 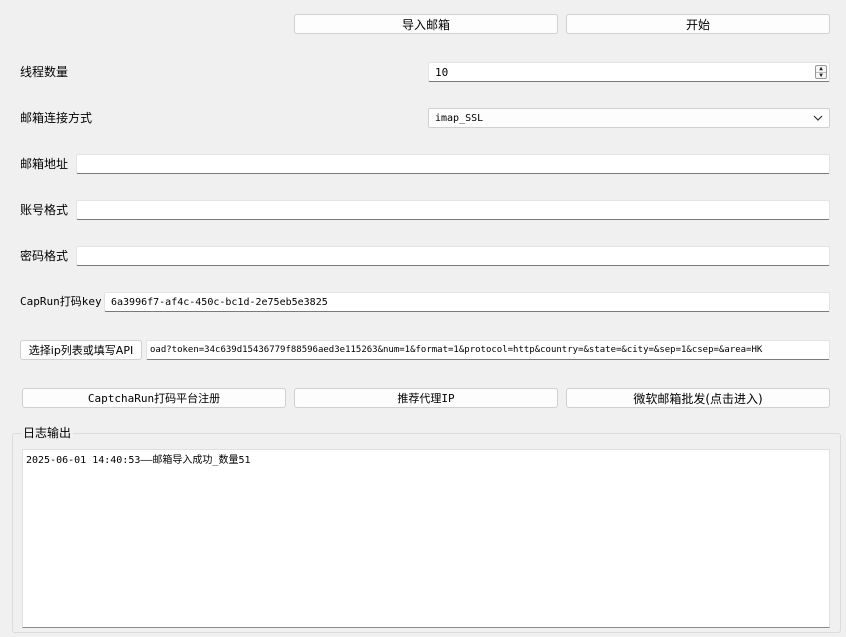 I want to click on password-format-input, so click(x=453, y=256).